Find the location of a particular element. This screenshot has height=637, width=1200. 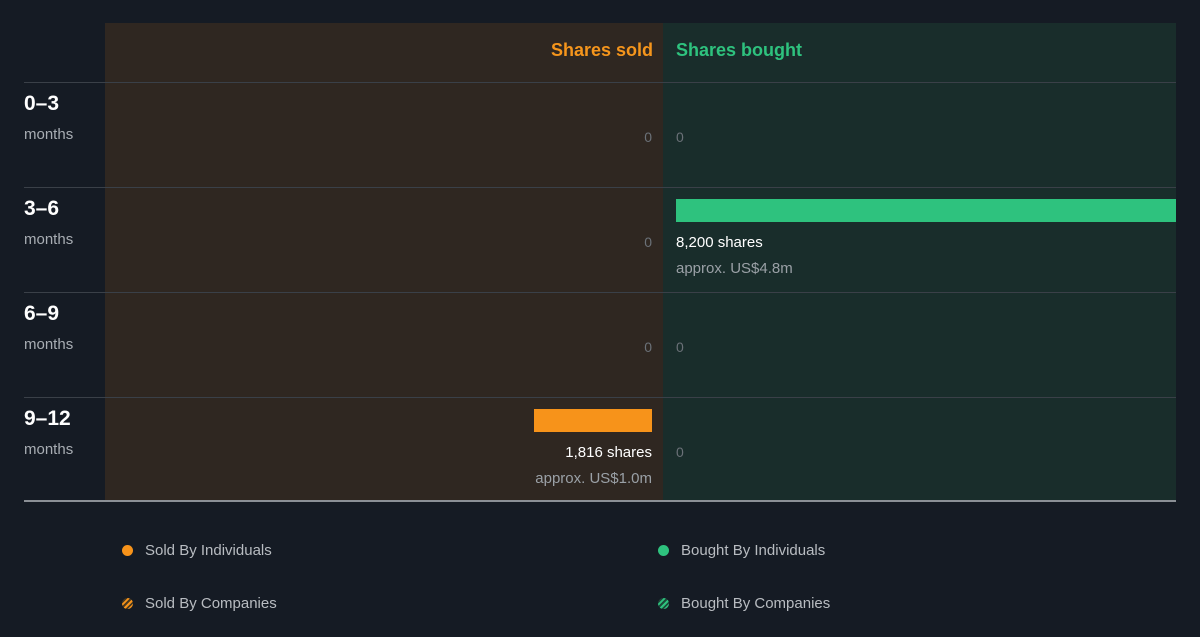

green-striped-dot-icon is located at coordinates (663, 603).